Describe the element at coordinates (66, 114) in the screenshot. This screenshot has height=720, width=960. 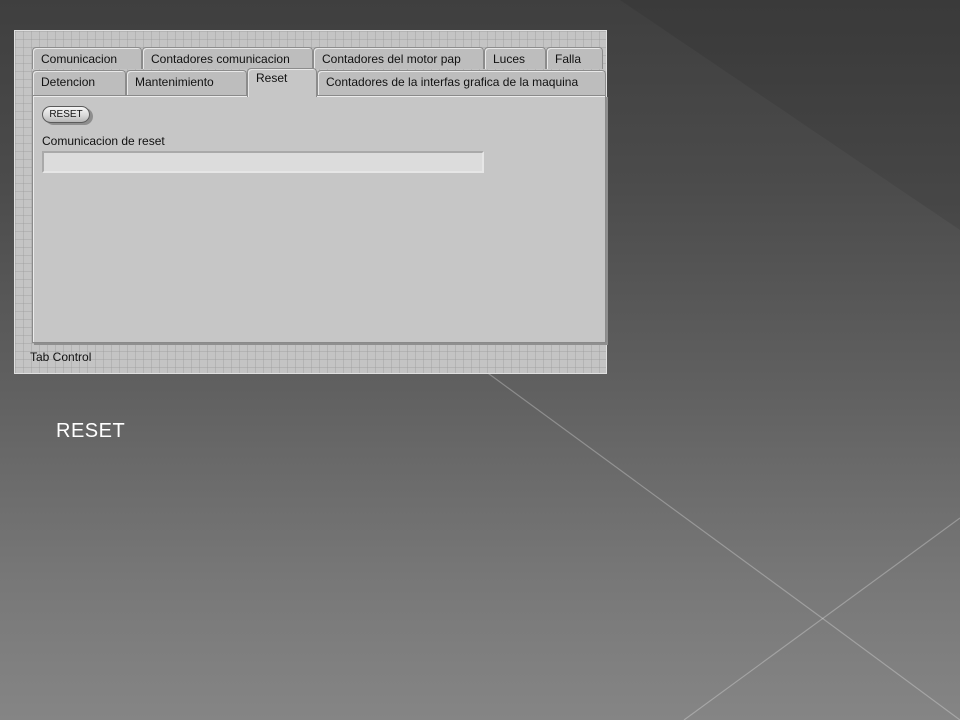
I see `reset-button: RESET` at that location.